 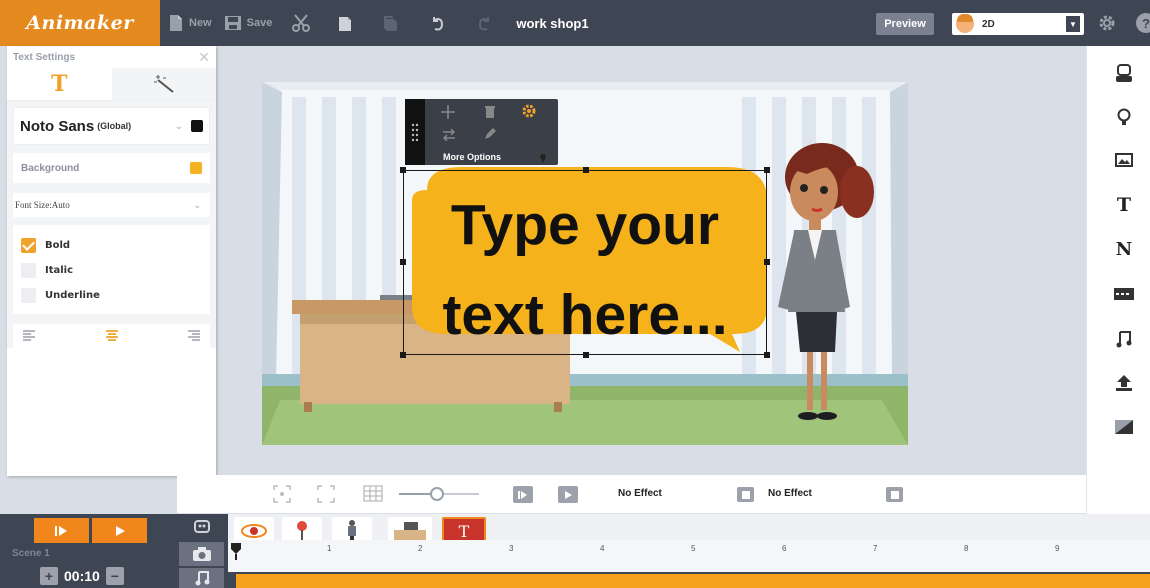 I want to click on save-button: Save, so click(x=248, y=23).